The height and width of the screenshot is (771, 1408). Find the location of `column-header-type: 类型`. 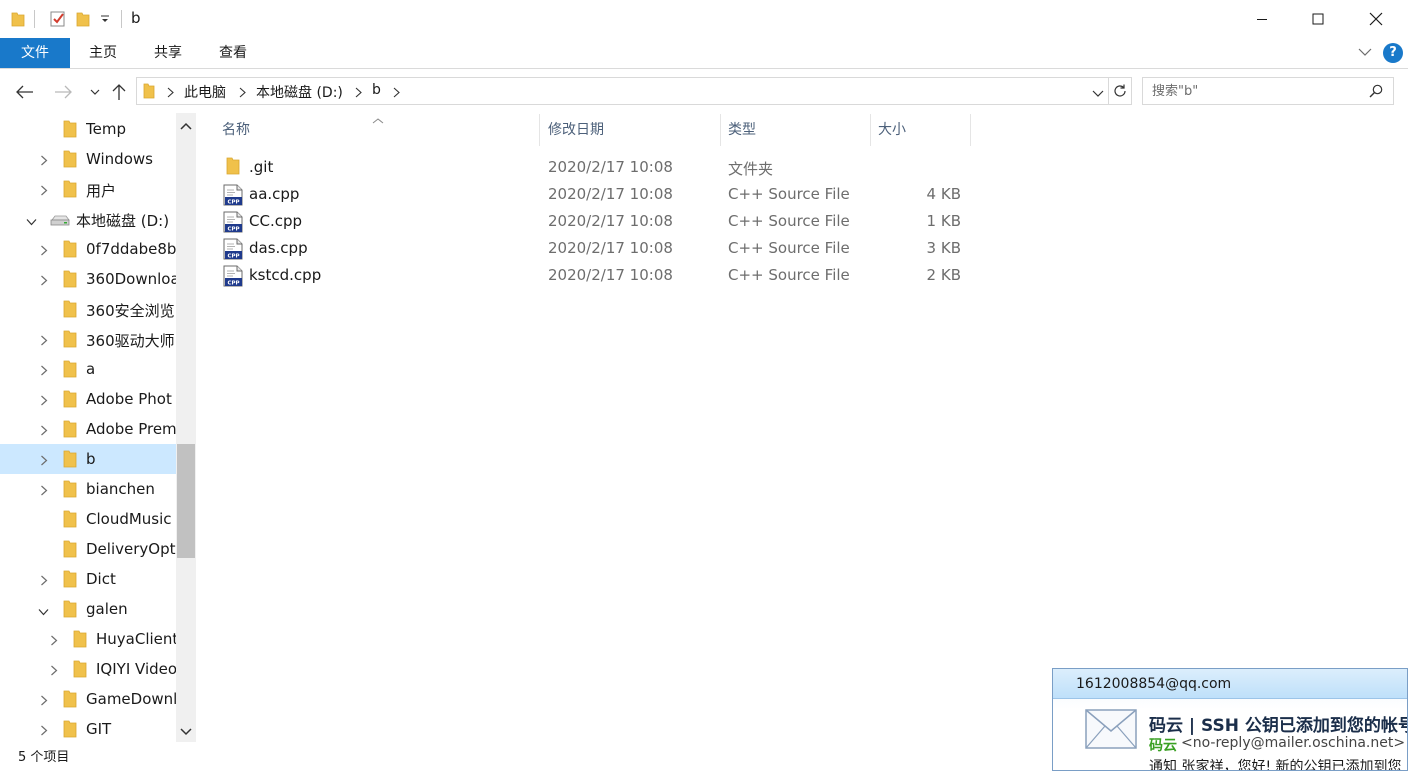

column-header-type: 类型 is located at coordinates (796, 130).